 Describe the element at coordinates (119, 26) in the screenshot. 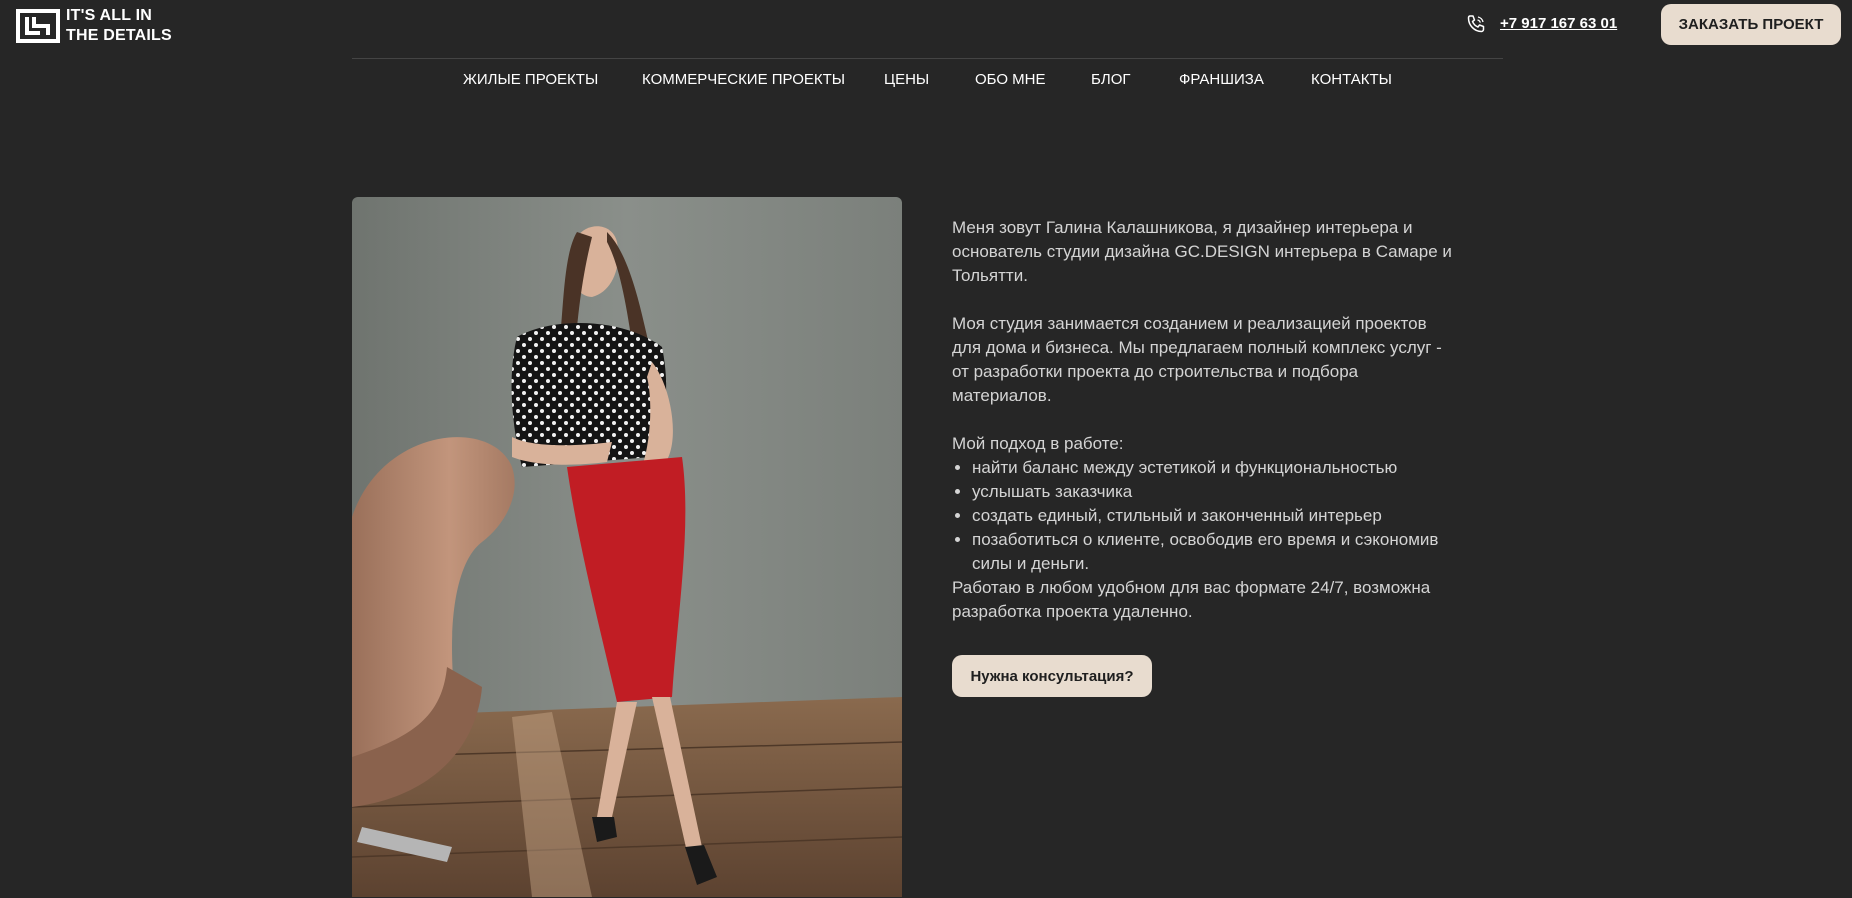

I see `logo-text: IT'S ALL IN THE DETAILS` at that location.